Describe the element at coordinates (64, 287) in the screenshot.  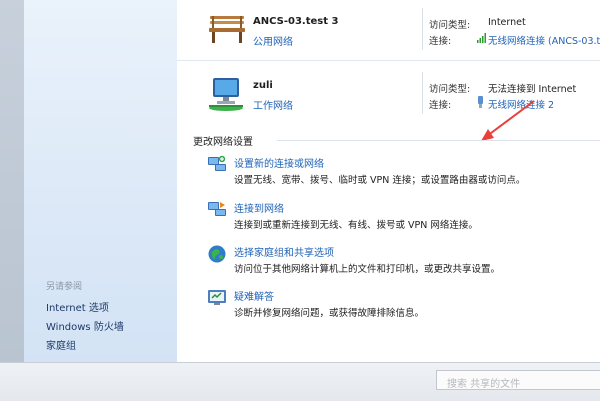
I see `see-also-title: 另请参阅` at that location.